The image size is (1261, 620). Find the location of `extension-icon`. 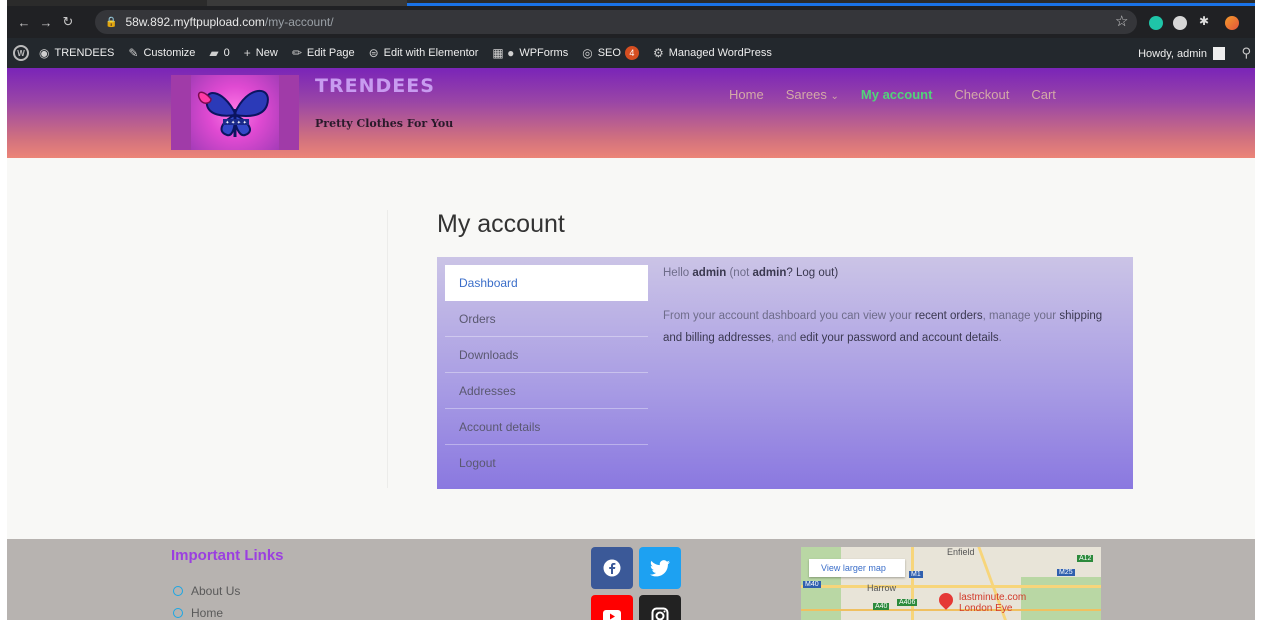

extension-icon is located at coordinates (1180, 23).